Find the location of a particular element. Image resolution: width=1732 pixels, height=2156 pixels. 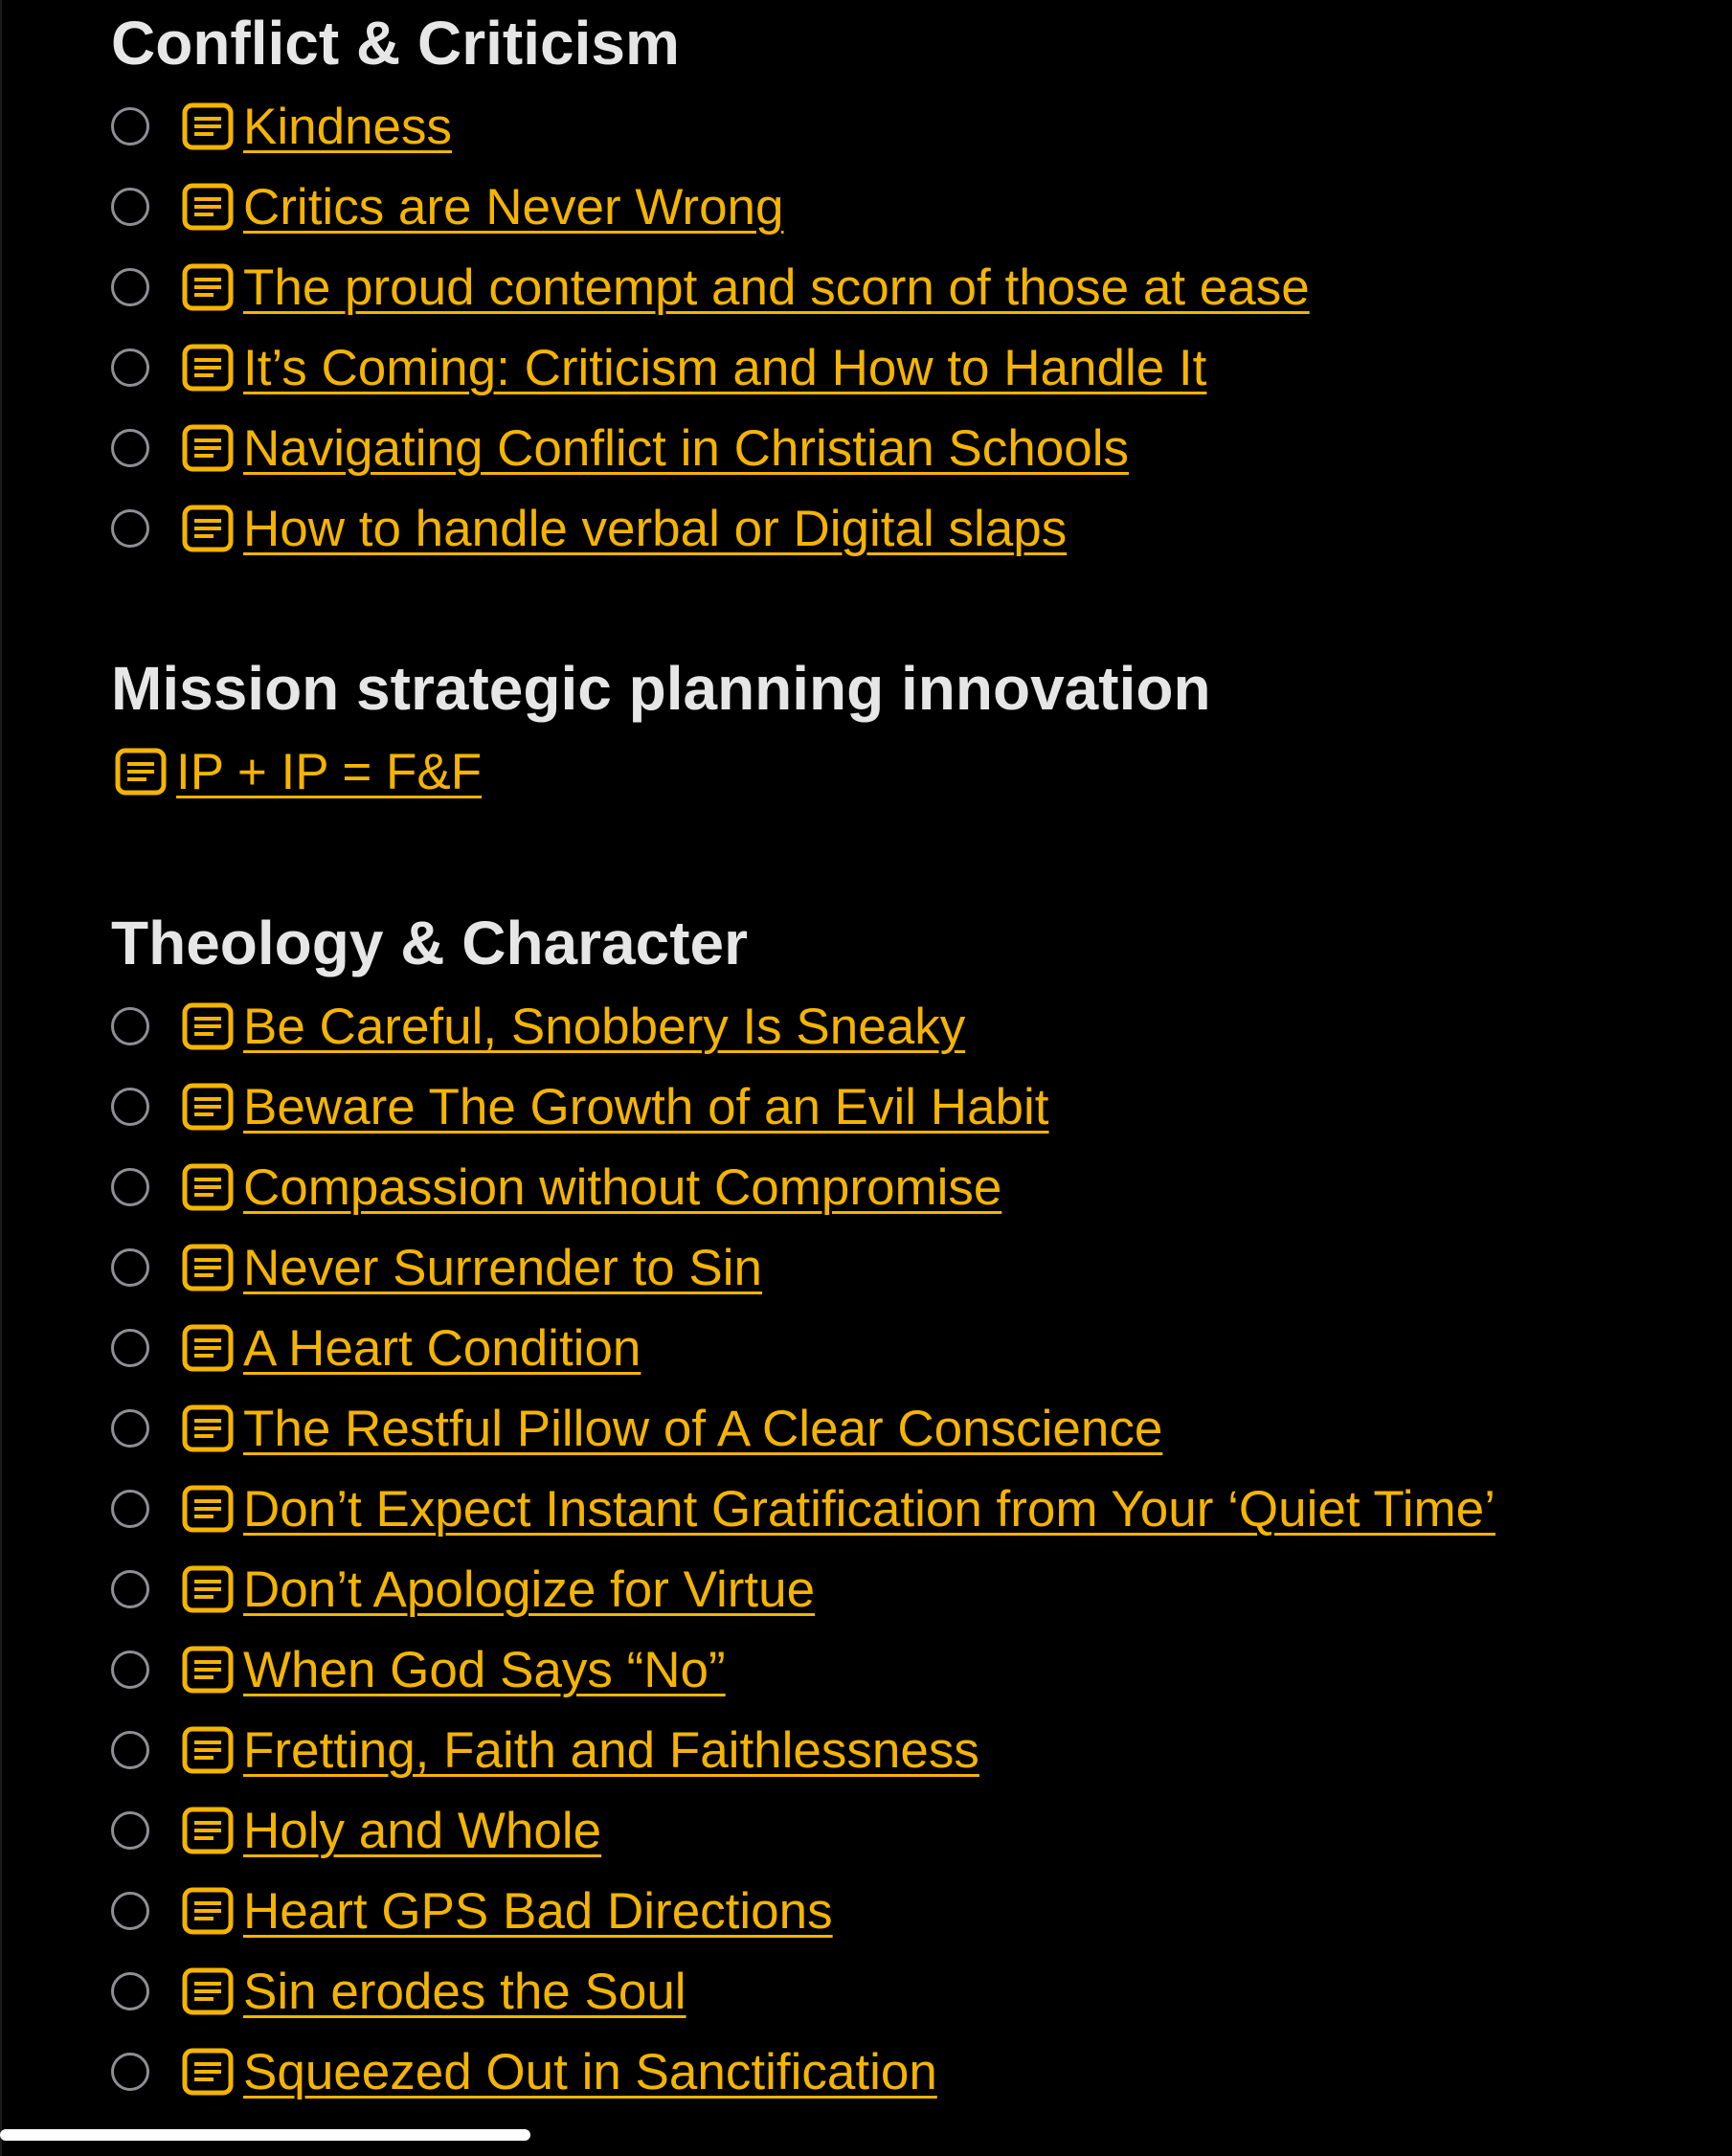

note-link: The Restful Pillow of A Clear Conscience is located at coordinates (702, 1429).